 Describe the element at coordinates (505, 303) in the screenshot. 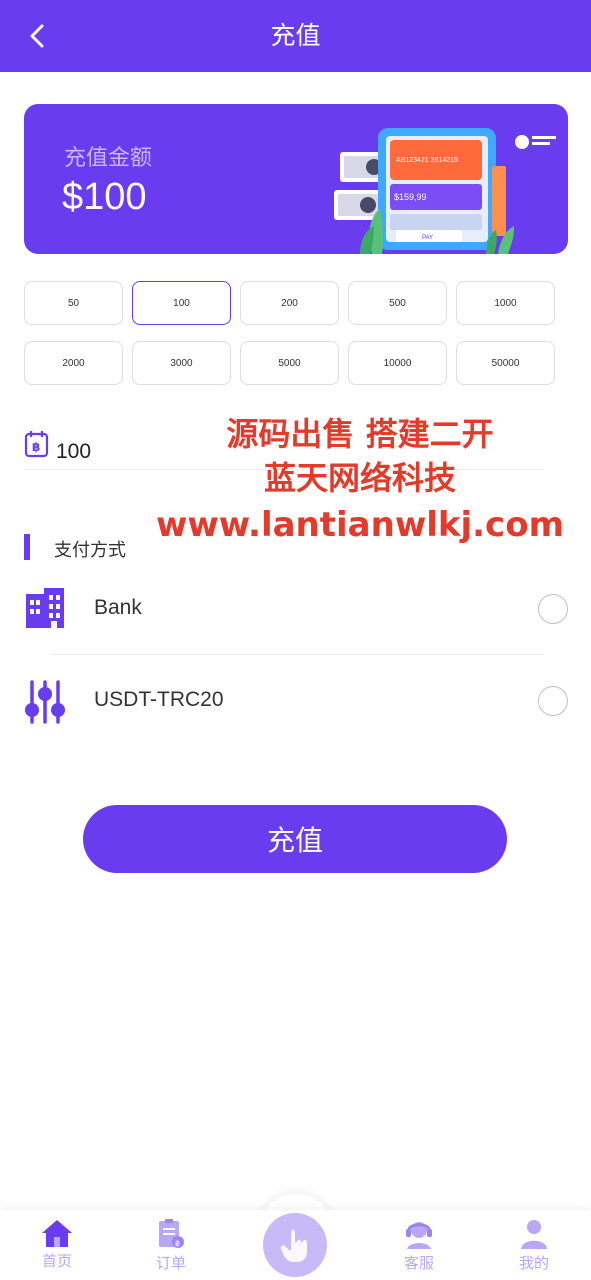

I see `amount-option-1000: 1000` at that location.